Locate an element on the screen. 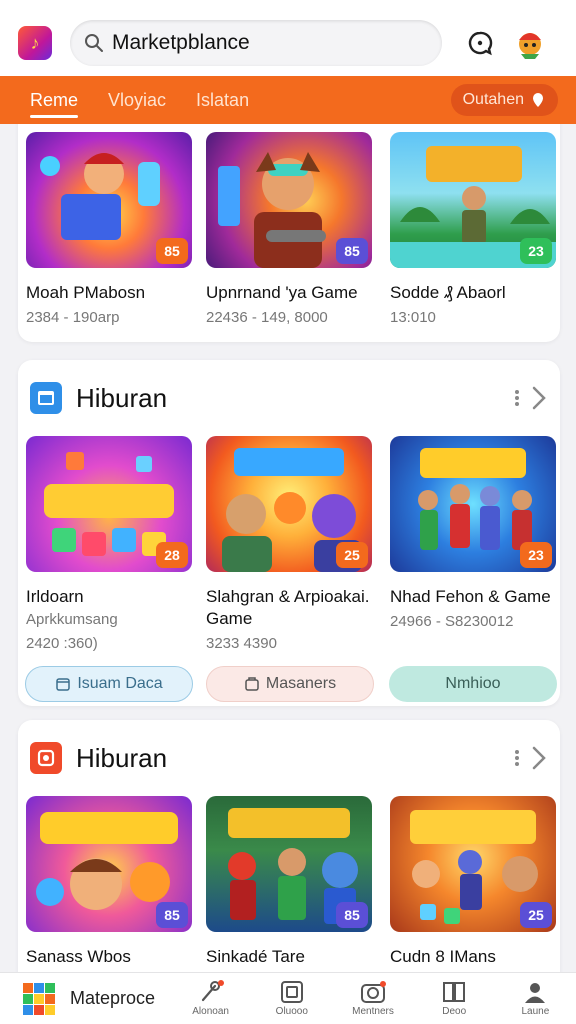 Image resolution: width=576 pixels, height=1024 pixels. nav-item-oluooo: Oluooo is located at coordinates (291, 998).